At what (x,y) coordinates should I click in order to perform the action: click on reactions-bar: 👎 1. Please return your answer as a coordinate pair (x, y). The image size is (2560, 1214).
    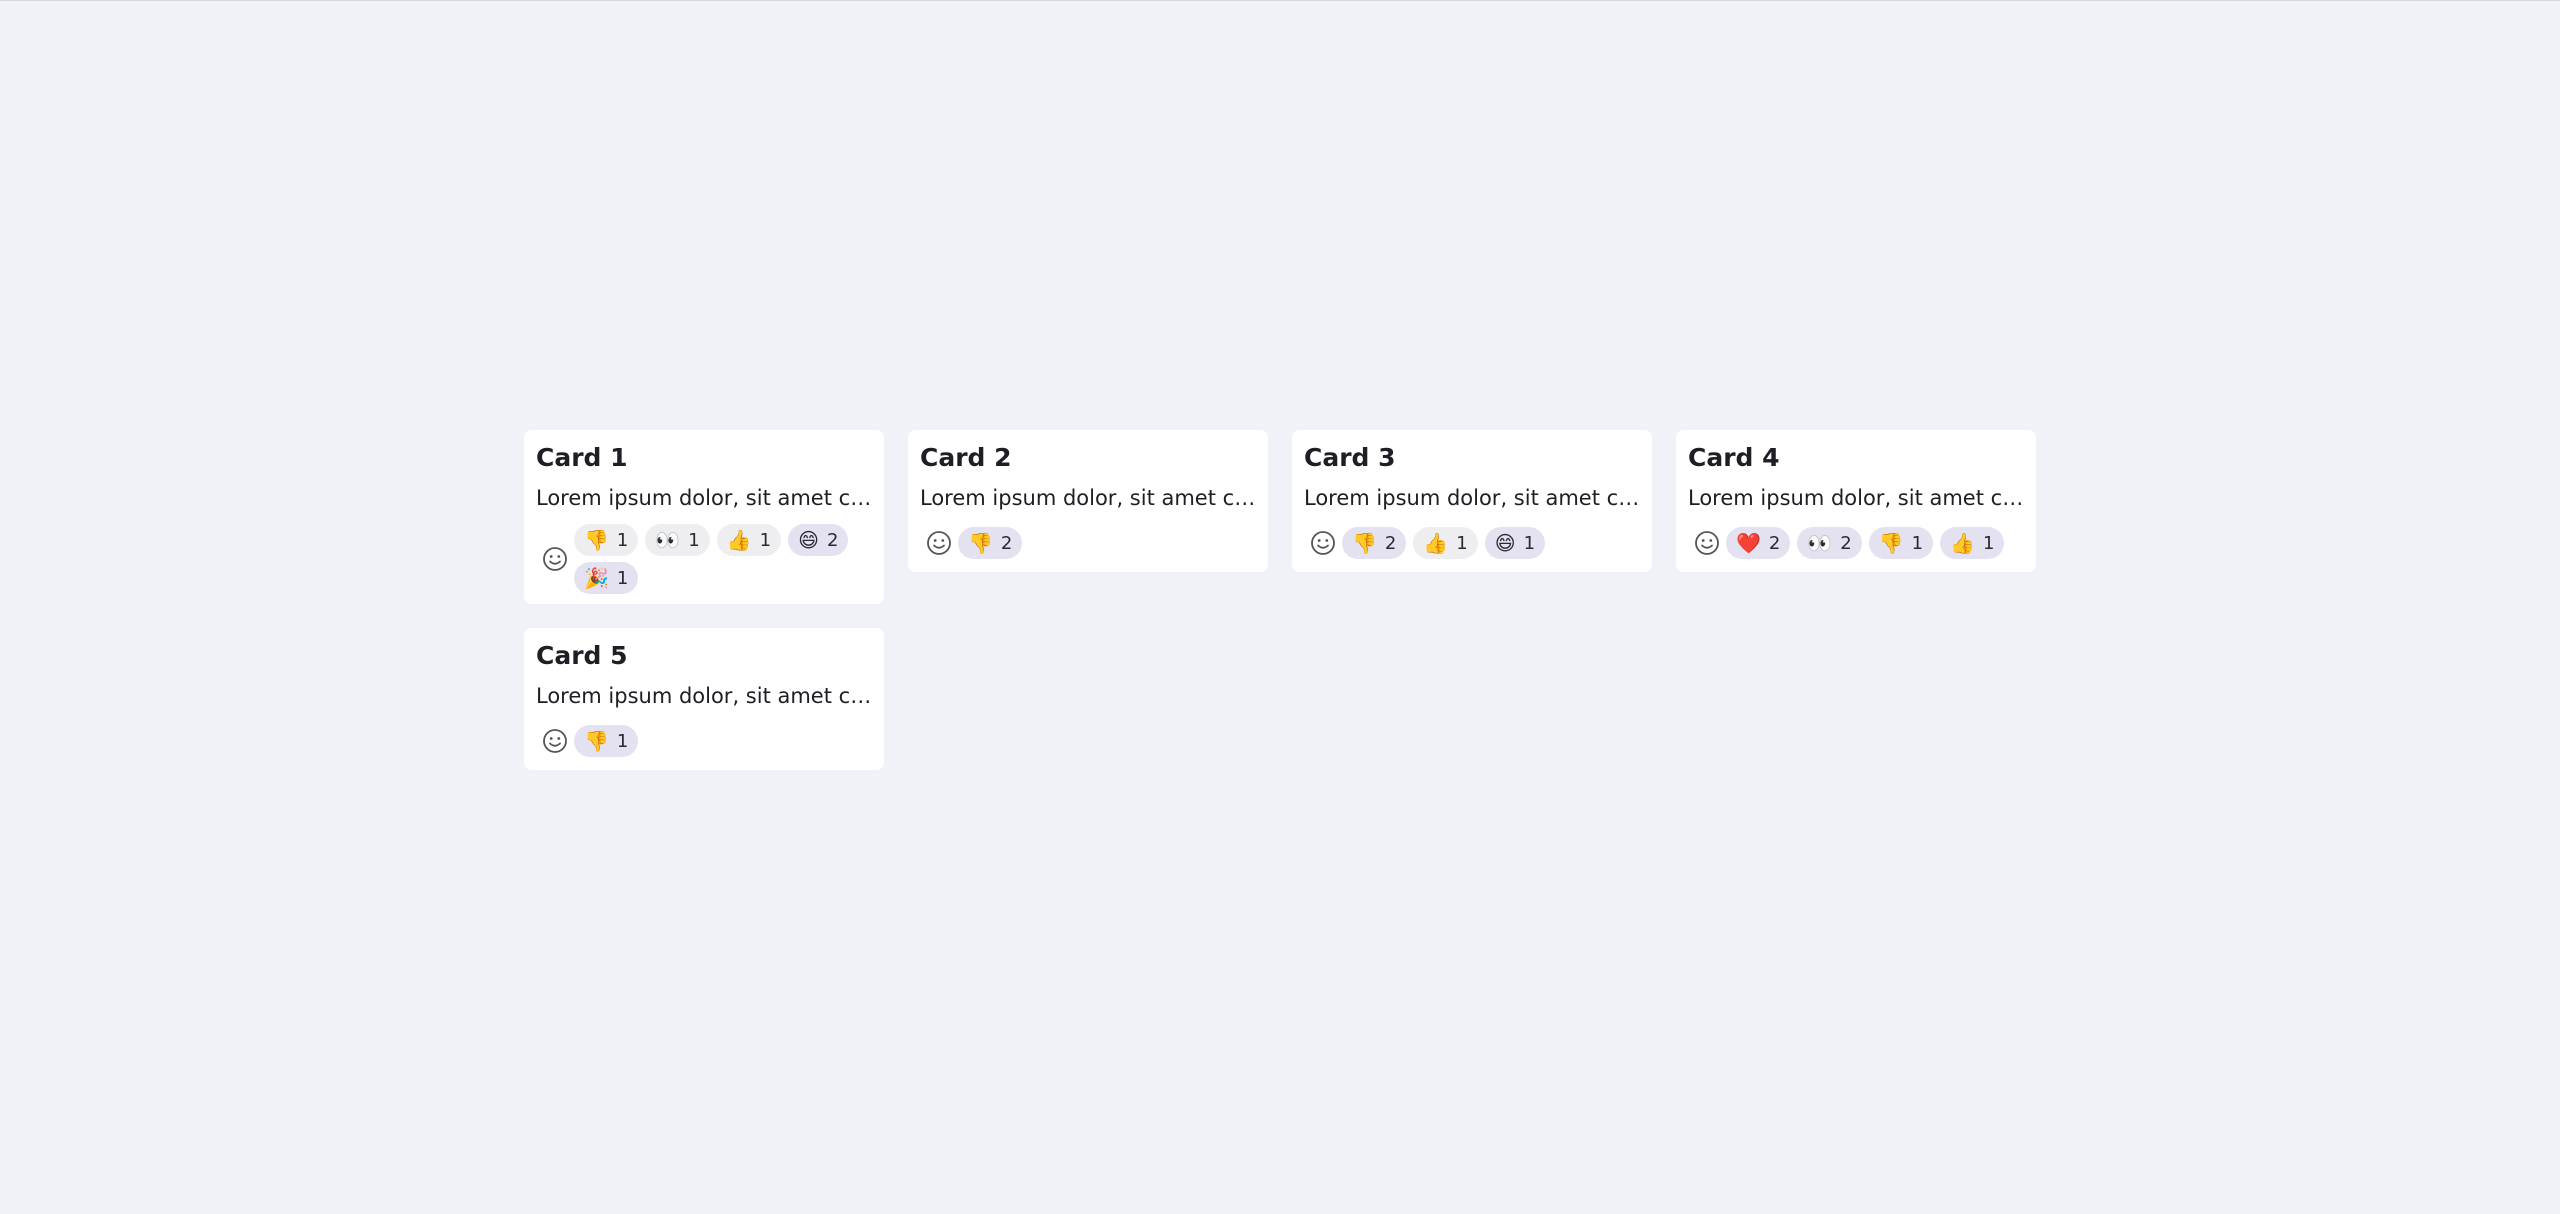
    Looking at the image, I should click on (704, 741).